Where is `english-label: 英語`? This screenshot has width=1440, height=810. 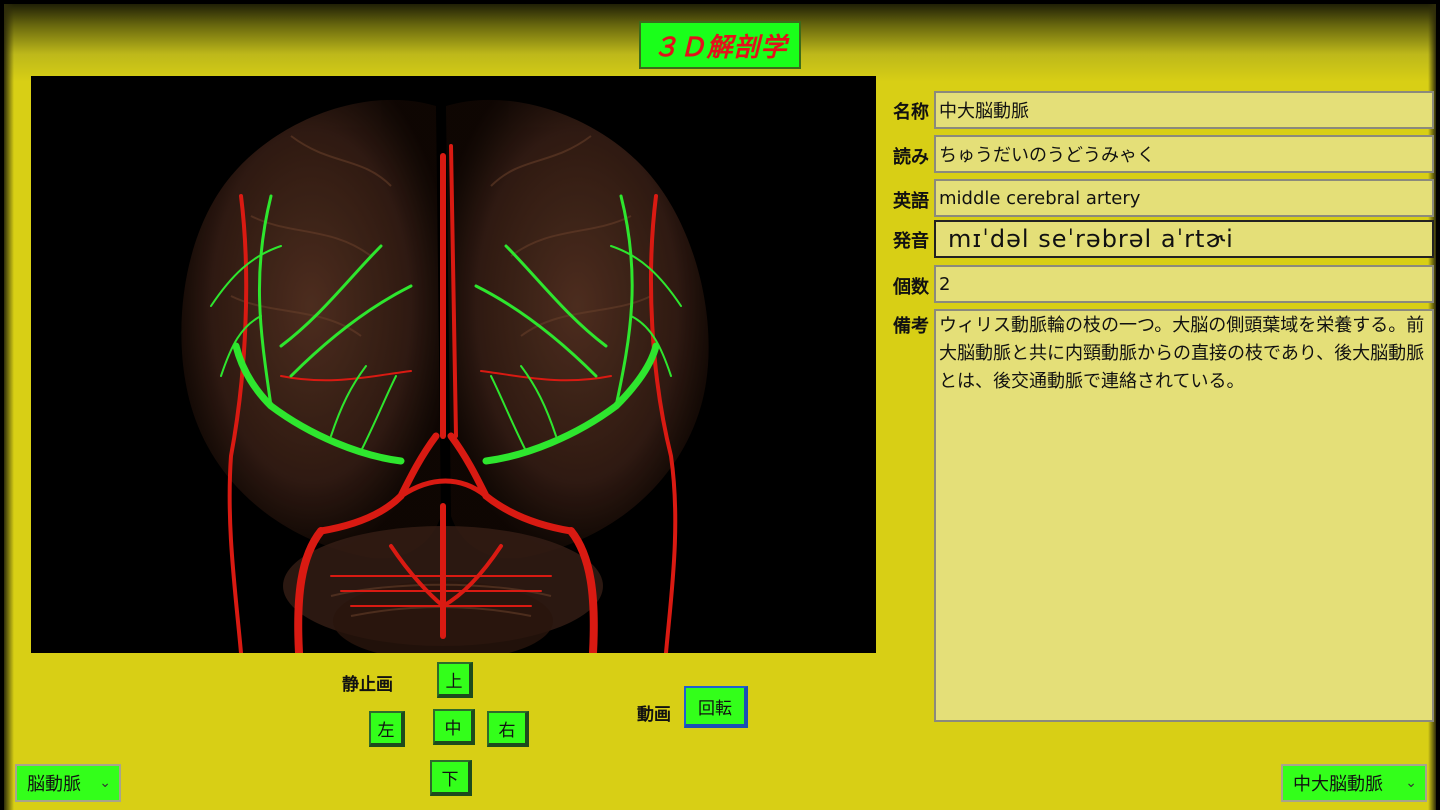 english-label: 英語 is located at coordinates (911, 201).